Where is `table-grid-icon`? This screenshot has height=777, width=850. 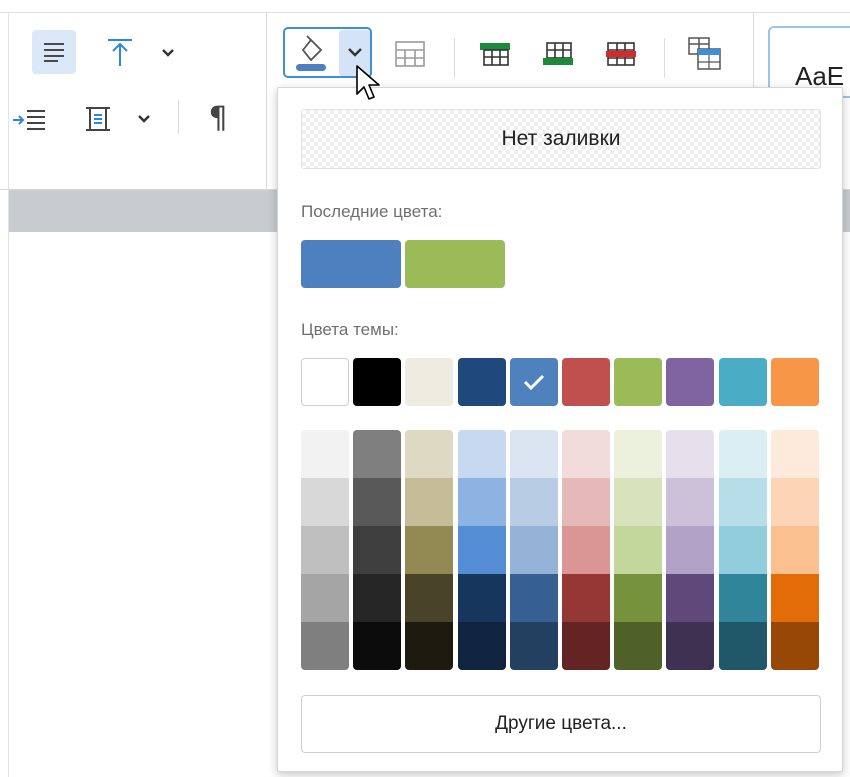
table-grid-icon is located at coordinates (410, 54).